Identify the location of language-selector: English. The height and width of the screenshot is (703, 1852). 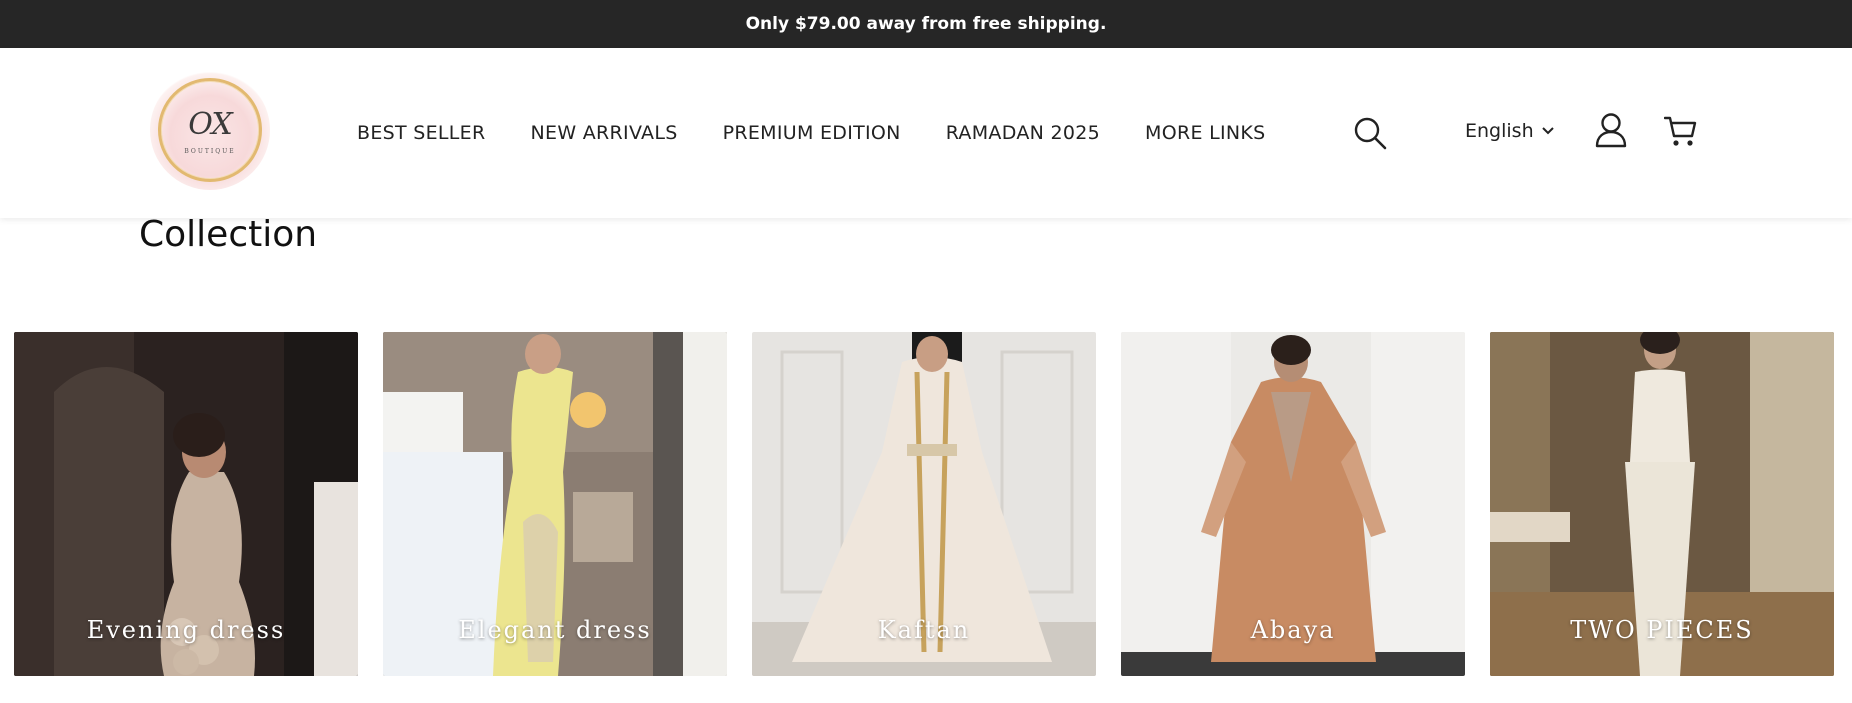
(1509, 131).